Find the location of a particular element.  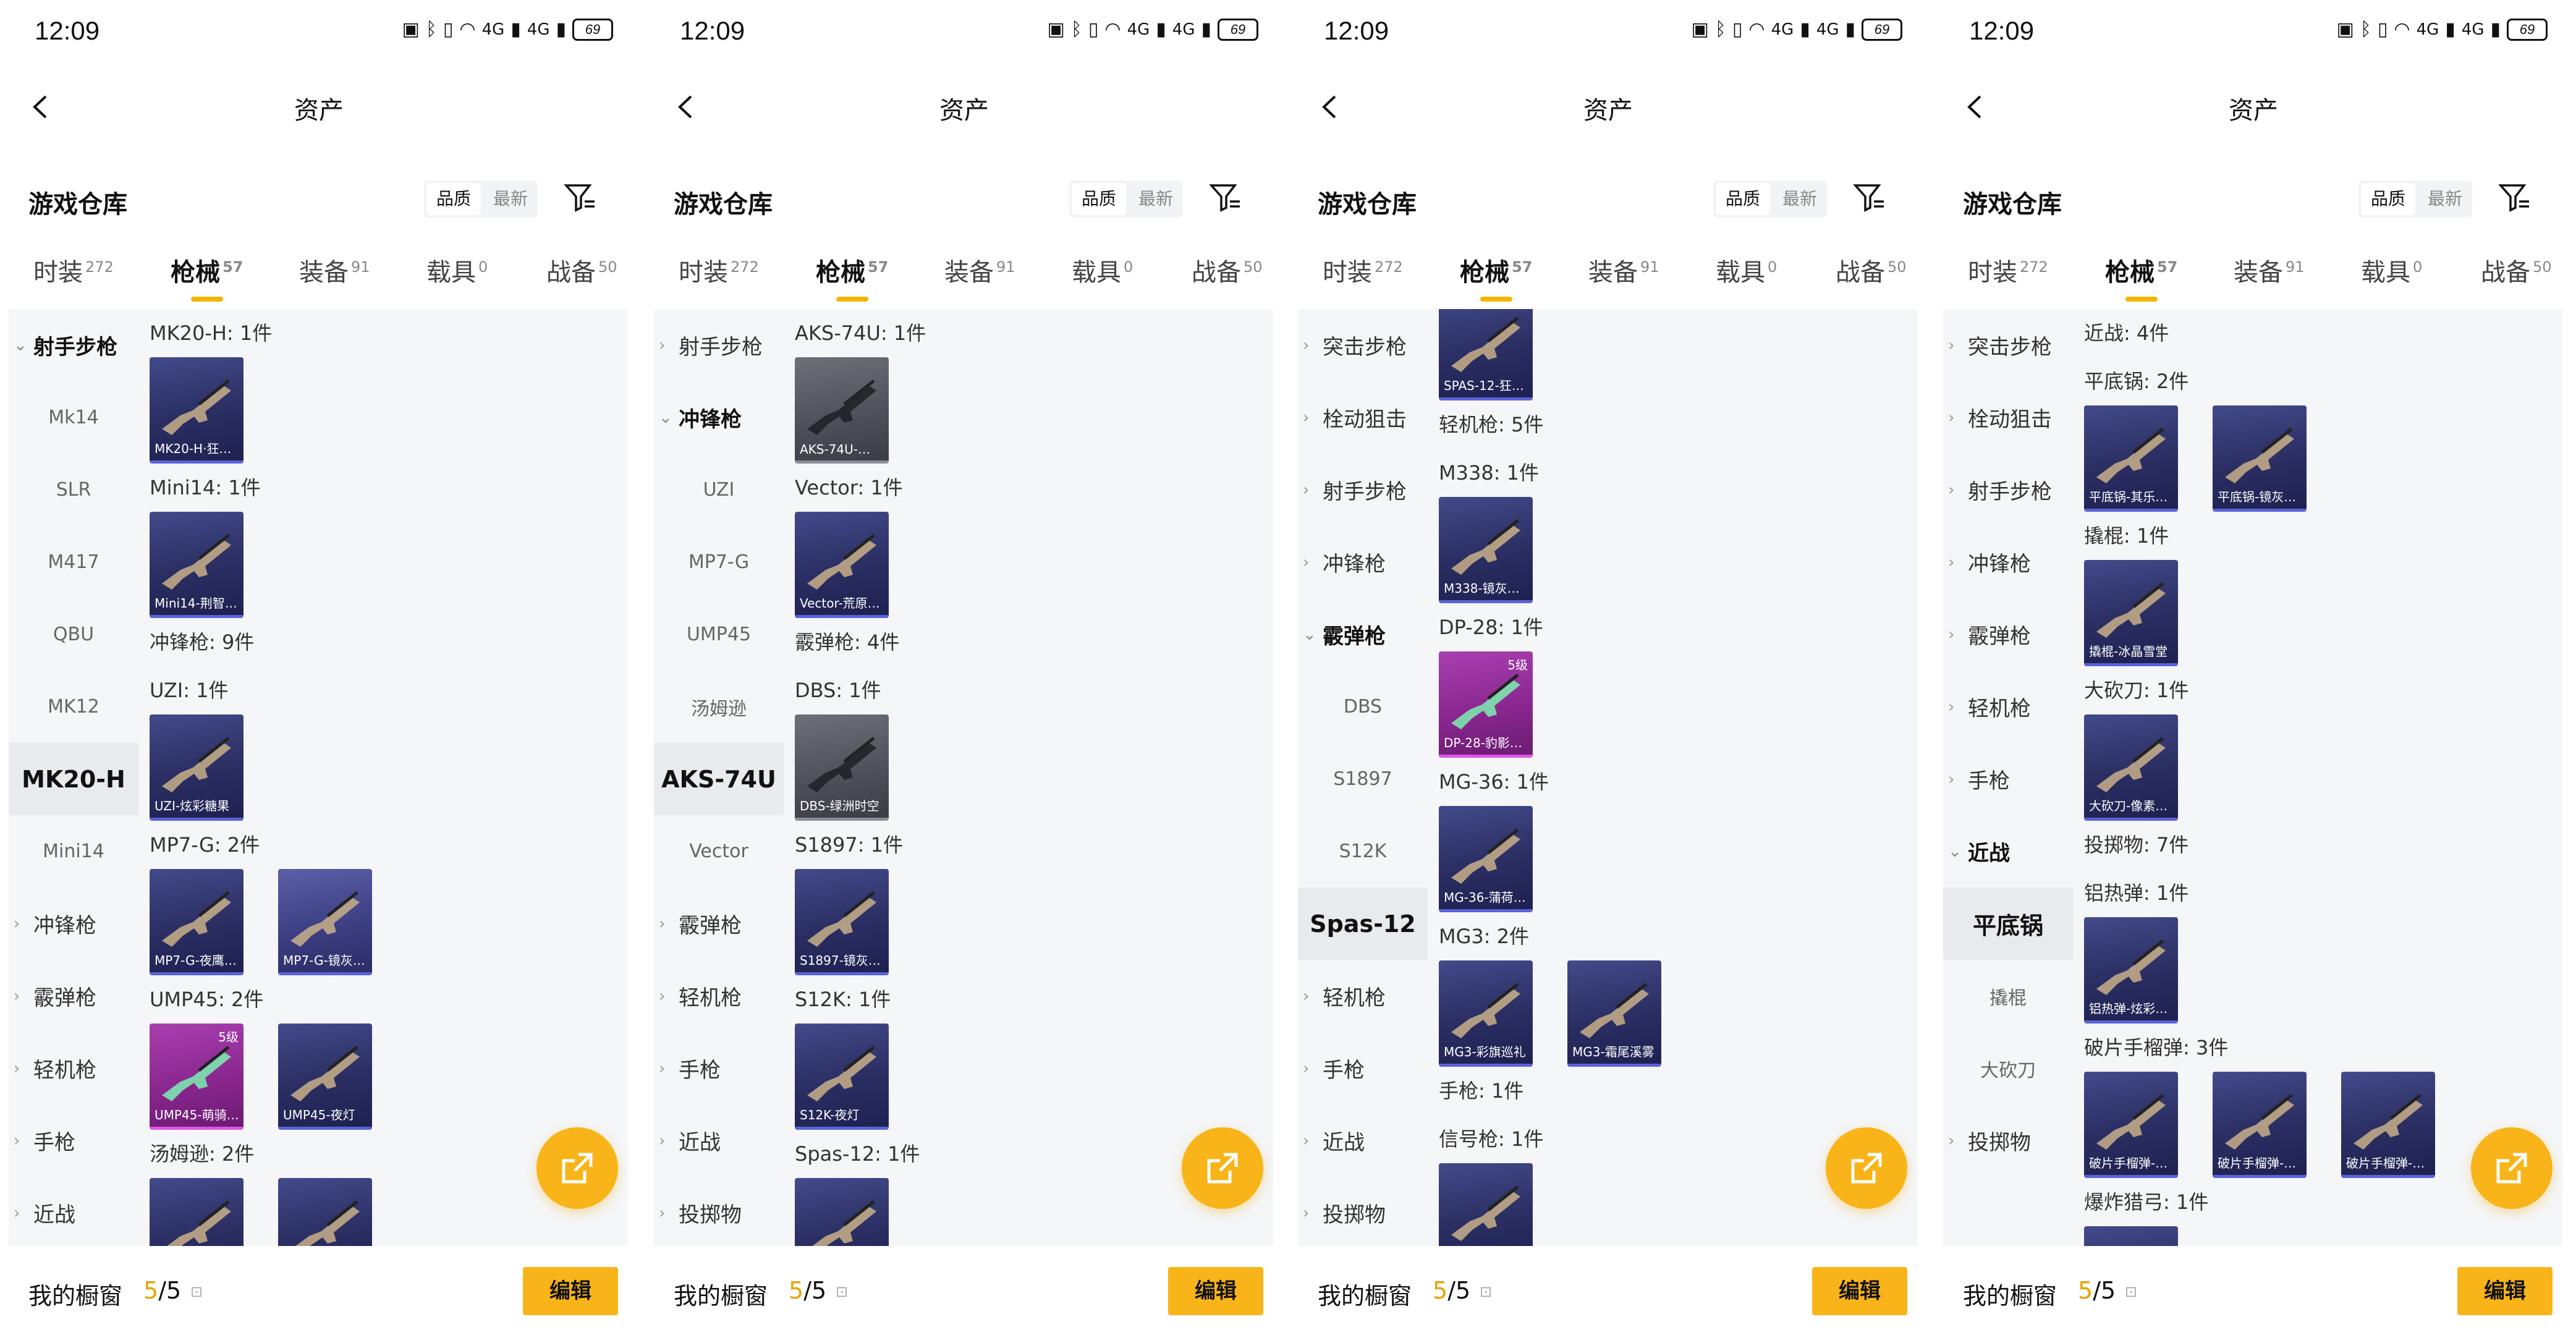

sidebar-item: M417 is located at coordinates (73, 562).